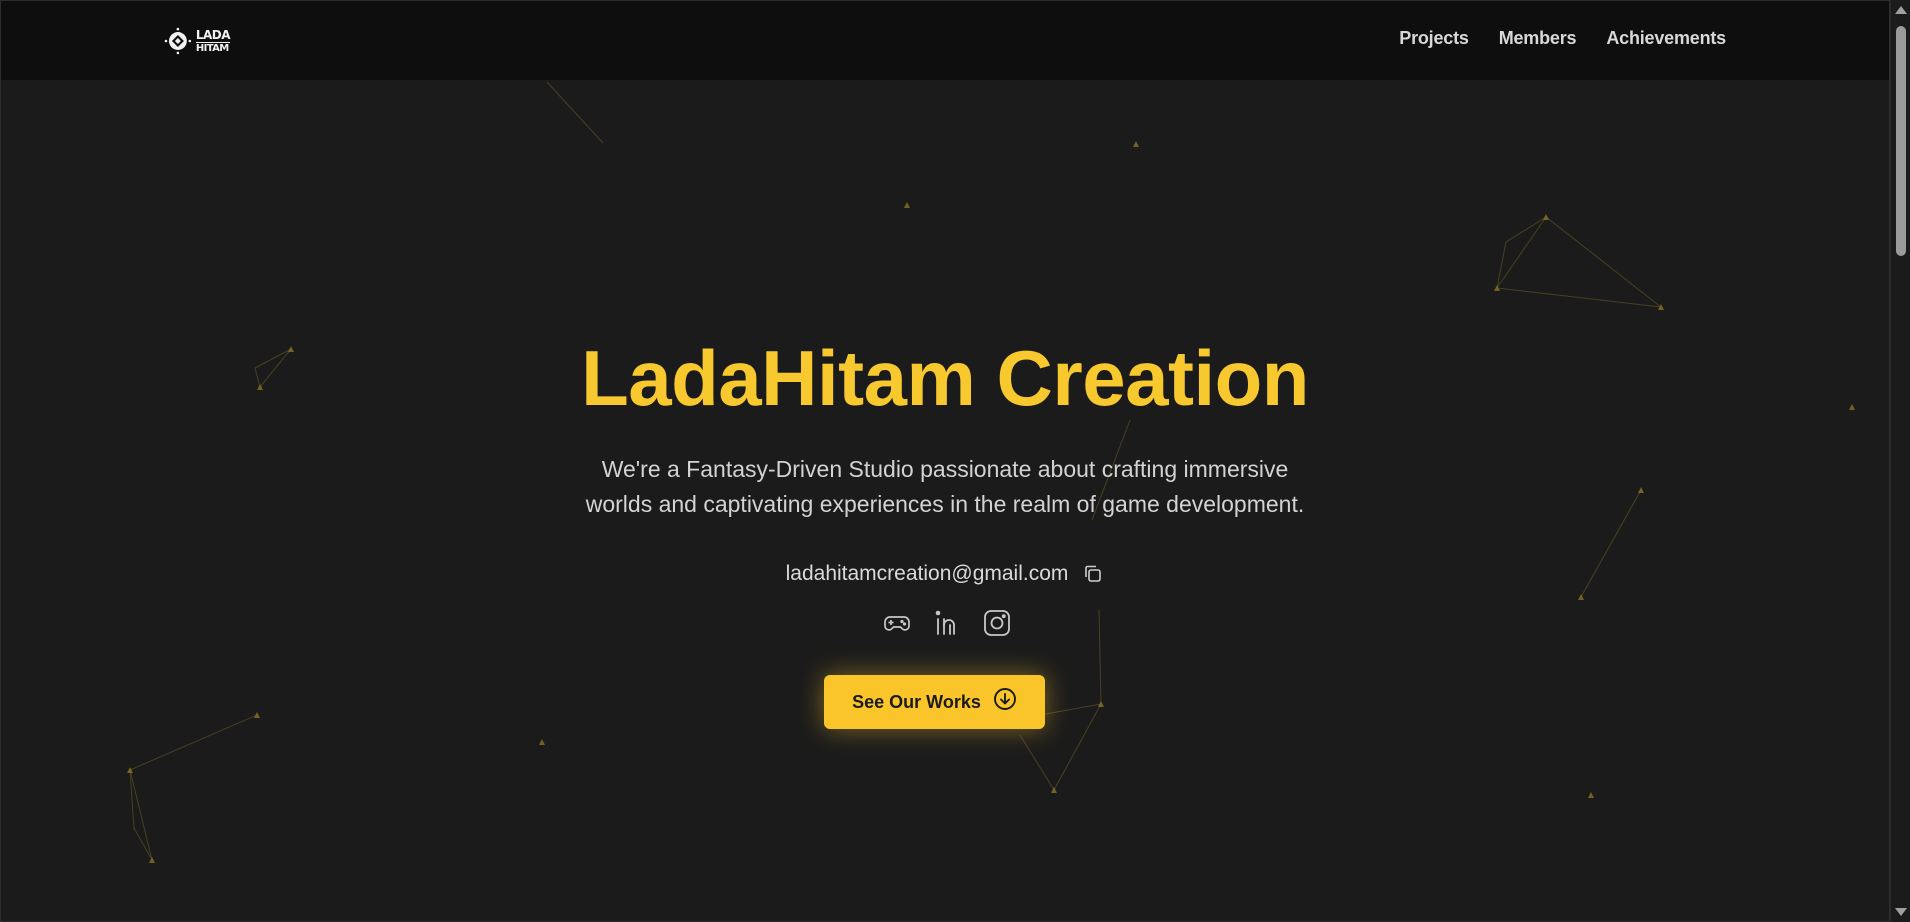  What do you see at coordinates (1901, 10) in the screenshot?
I see `scroll-up-icon` at bounding box center [1901, 10].